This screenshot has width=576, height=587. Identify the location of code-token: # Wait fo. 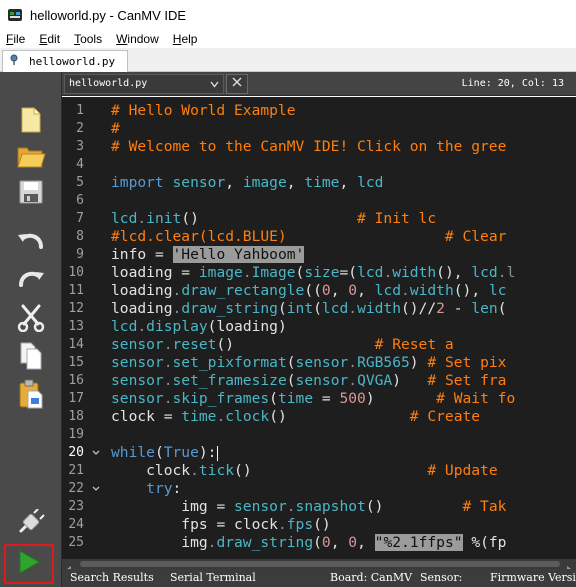
(476, 398).